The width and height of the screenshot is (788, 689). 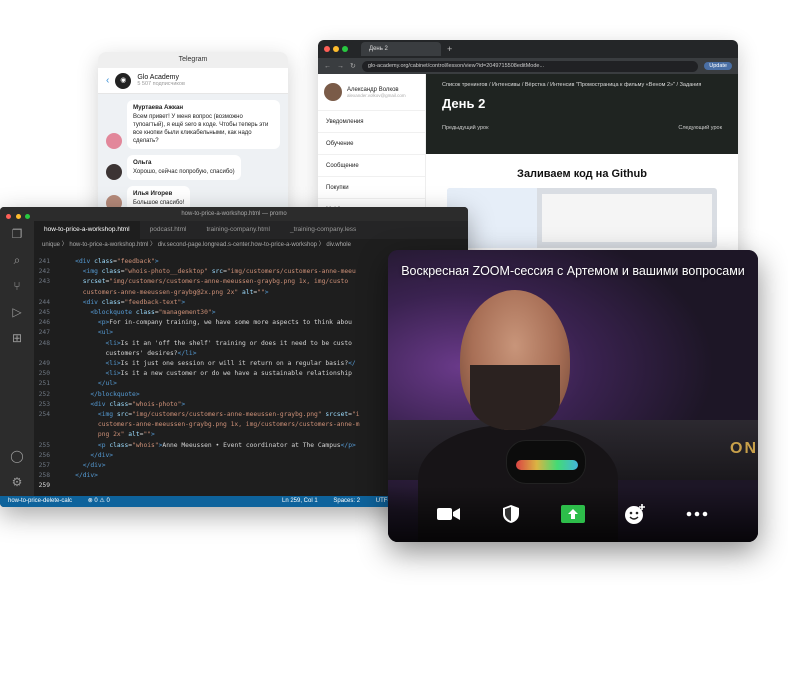 I want to click on line-text: </blockquote>, so click(x=115, y=394).